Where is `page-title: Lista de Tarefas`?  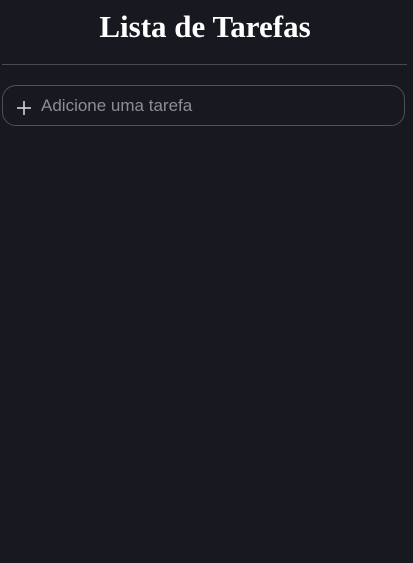
page-title: Lista de Tarefas is located at coordinates (205, 26).